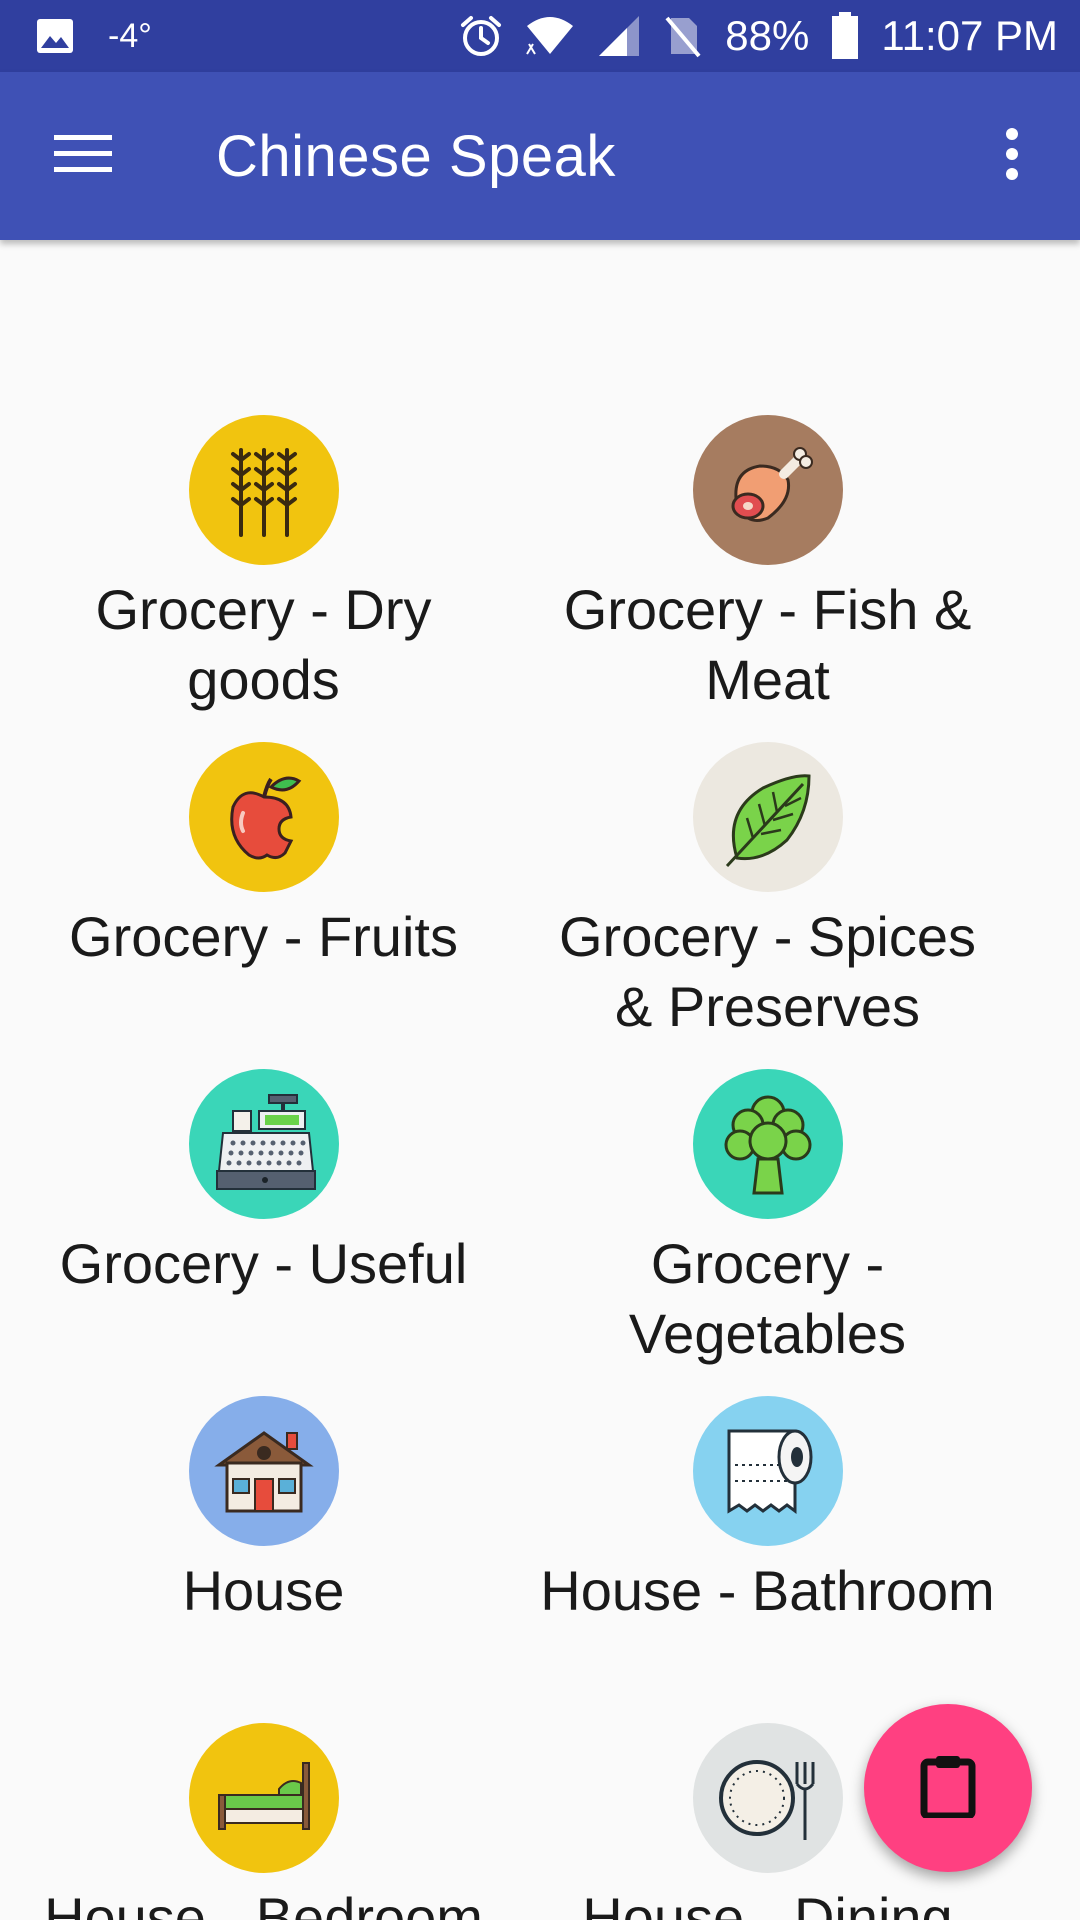 This screenshot has width=1080, height=1920. I want to click on apple-icon, so click(263, 817).